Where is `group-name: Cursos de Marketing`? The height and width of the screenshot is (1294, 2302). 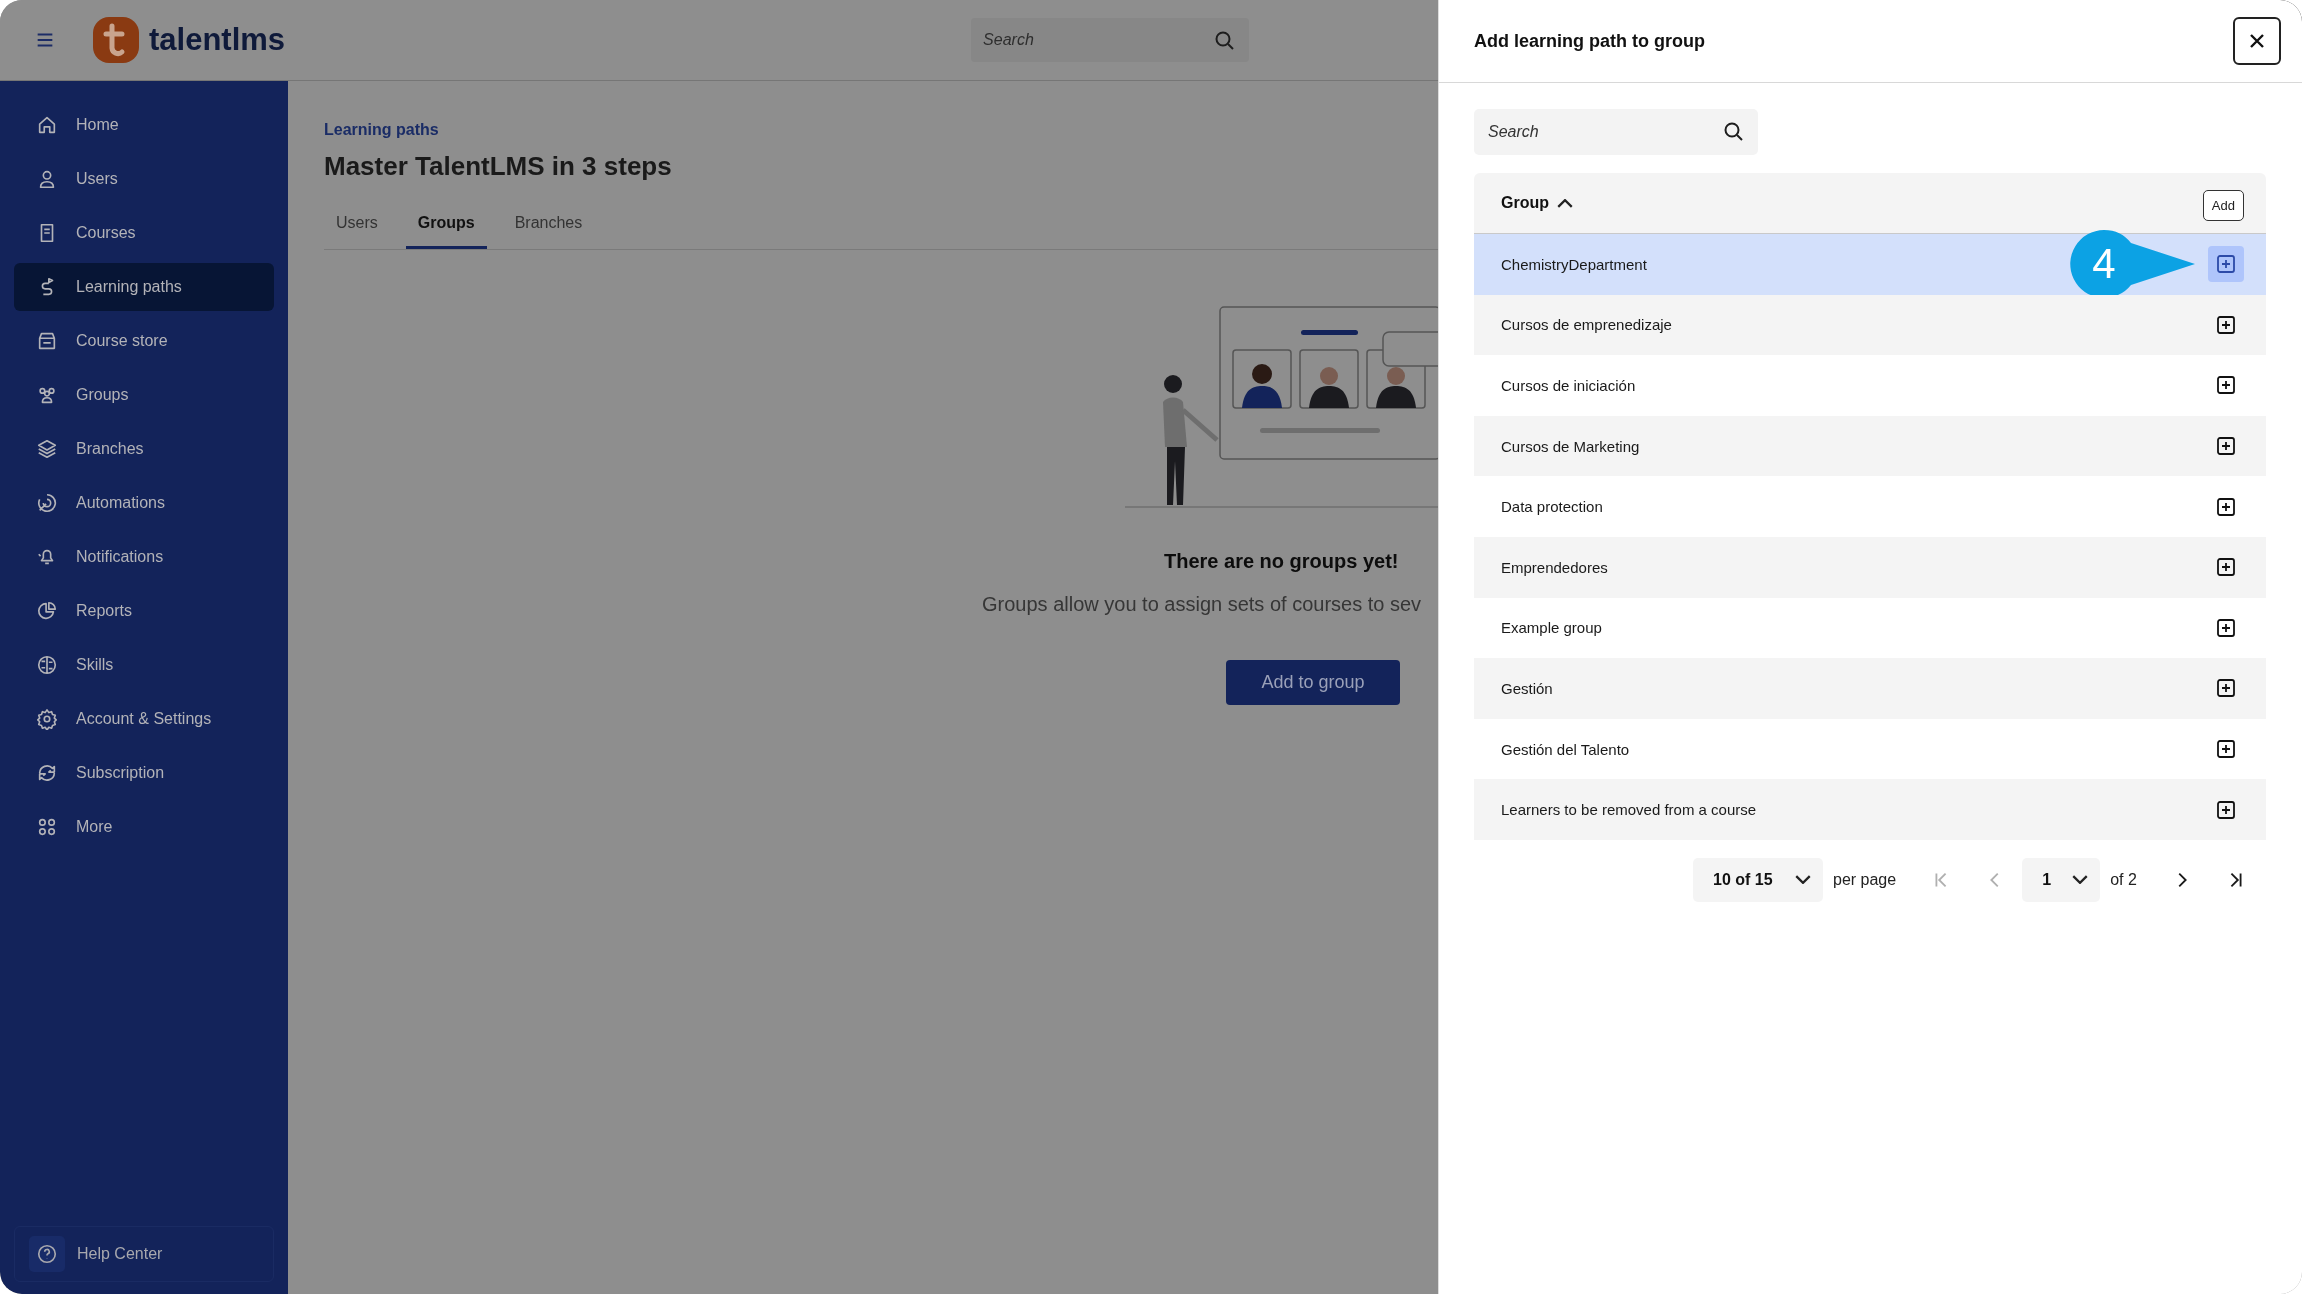 group-name: Cursos de Marketing is located at coordinates (1570, 446).